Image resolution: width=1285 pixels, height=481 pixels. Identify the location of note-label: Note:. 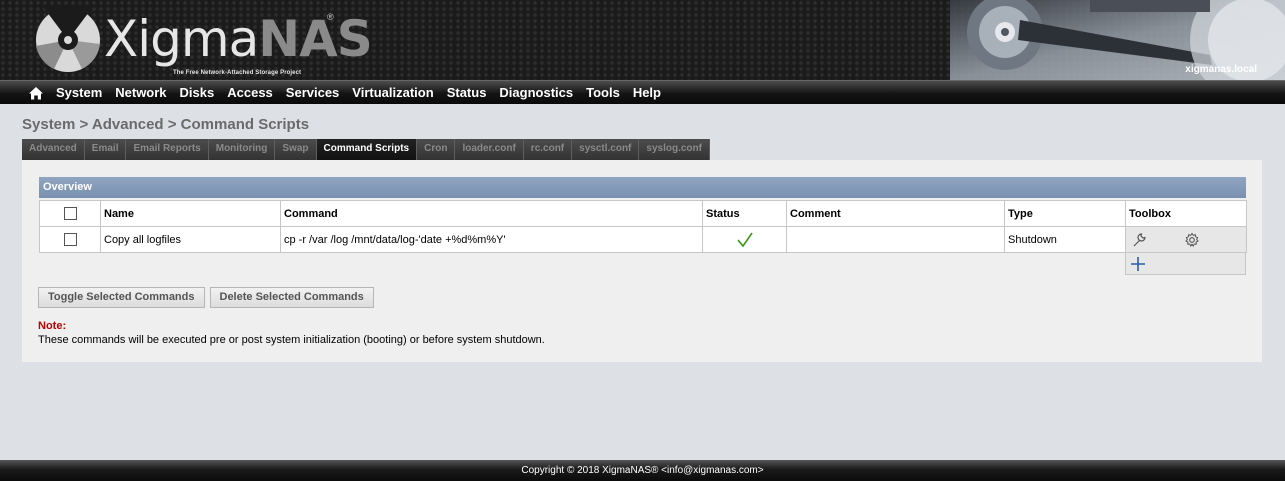
(52, 326).